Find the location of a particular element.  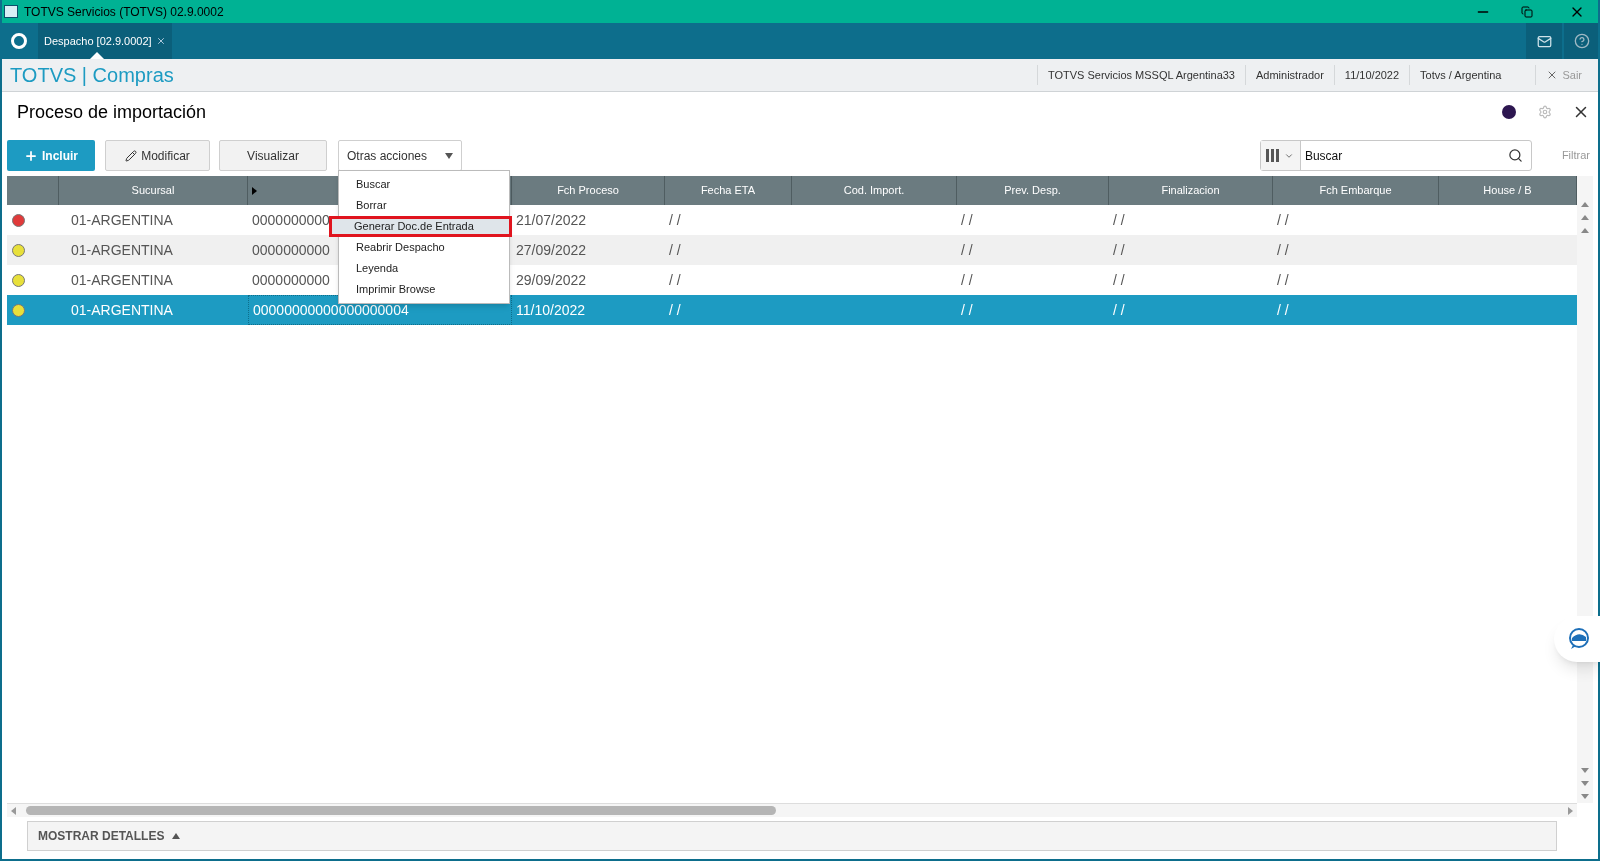

chat-bubble-icon is located at coordinates (1579, 639).